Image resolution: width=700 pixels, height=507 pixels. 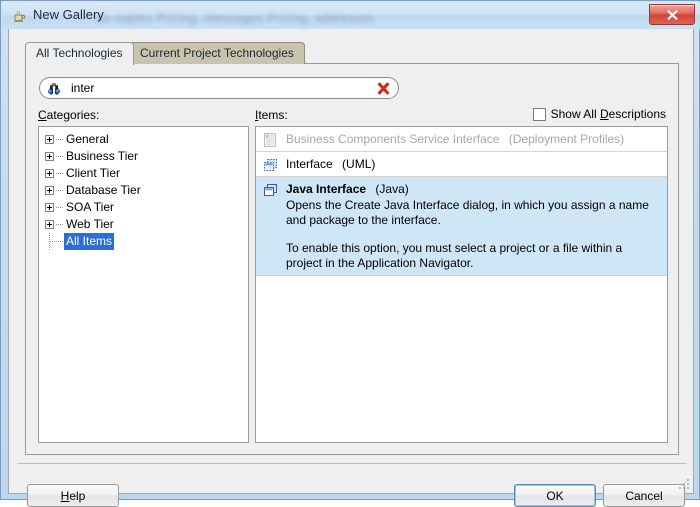 I want to click on list-item: Interface (UML), so click(x=461, y=164).